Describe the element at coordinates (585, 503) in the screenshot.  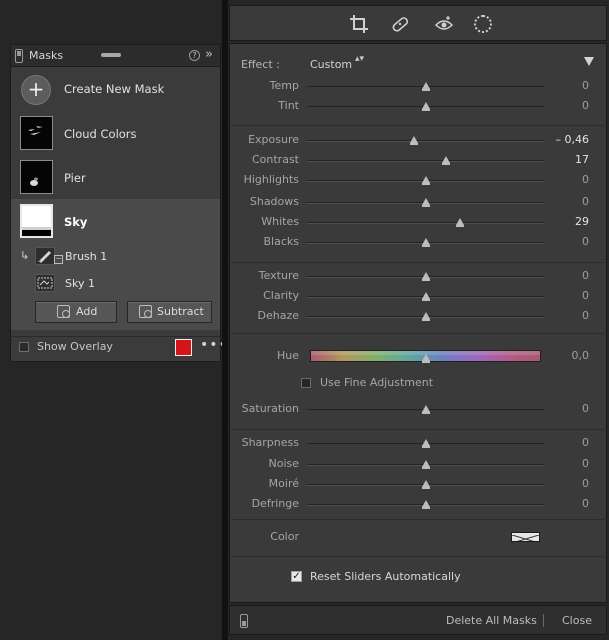
I see `slider-value-defringe: 0` at that location.